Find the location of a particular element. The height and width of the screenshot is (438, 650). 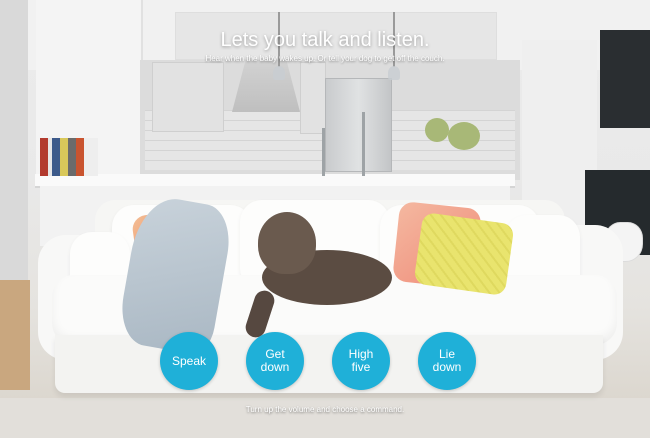

get-down-button: Get down is located at coordinates (275, 361).